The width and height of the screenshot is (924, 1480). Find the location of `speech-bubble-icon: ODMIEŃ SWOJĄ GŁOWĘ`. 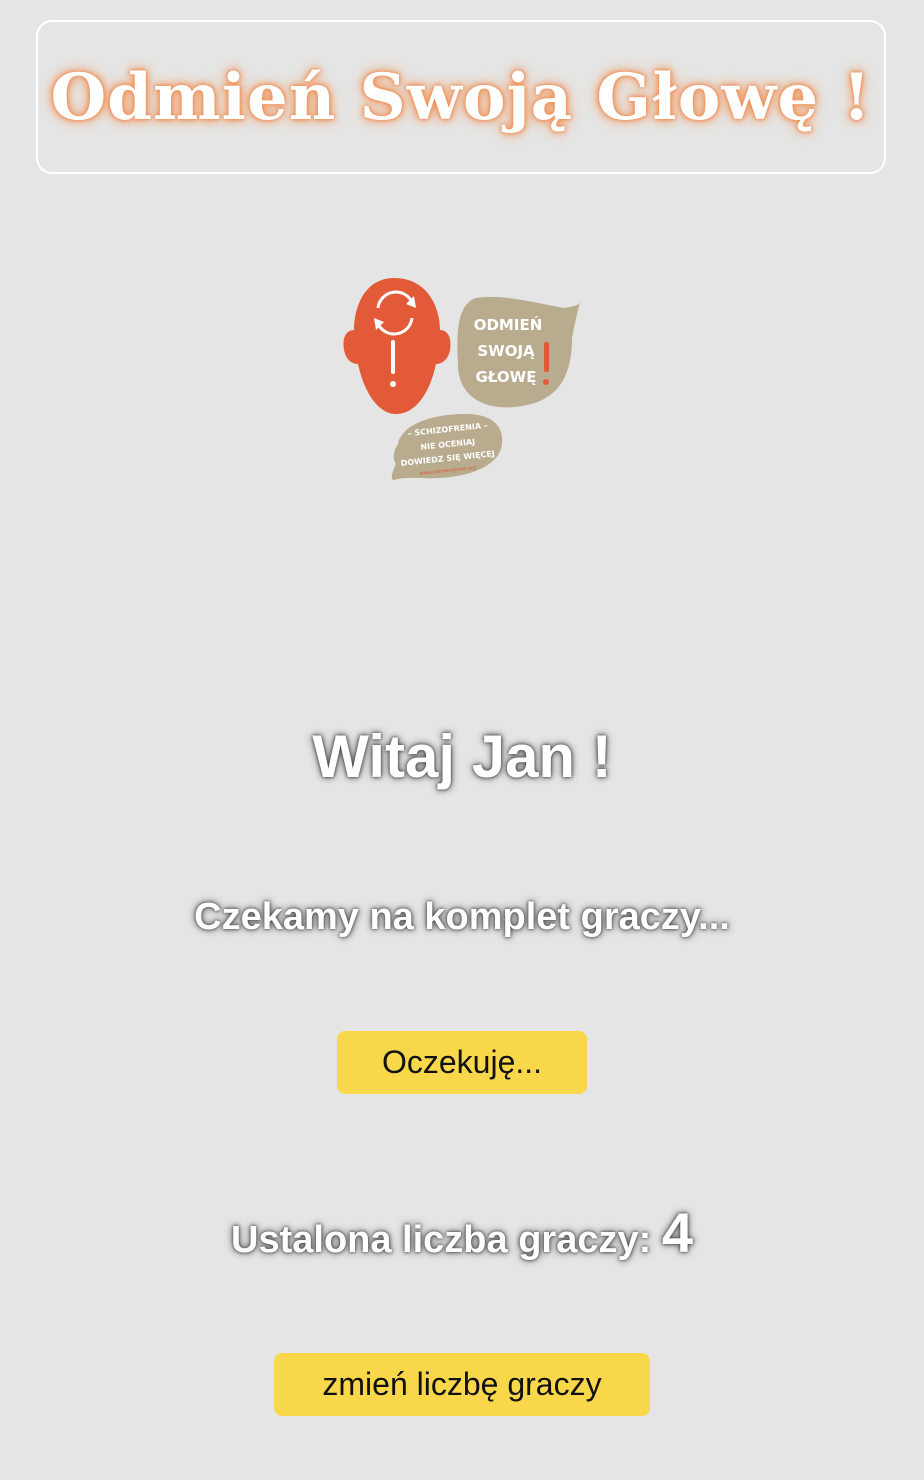

speech-bubble-icon: ODMIEŃ SWOJĄ GŁOWĘ is located at coordinates (519, 352).